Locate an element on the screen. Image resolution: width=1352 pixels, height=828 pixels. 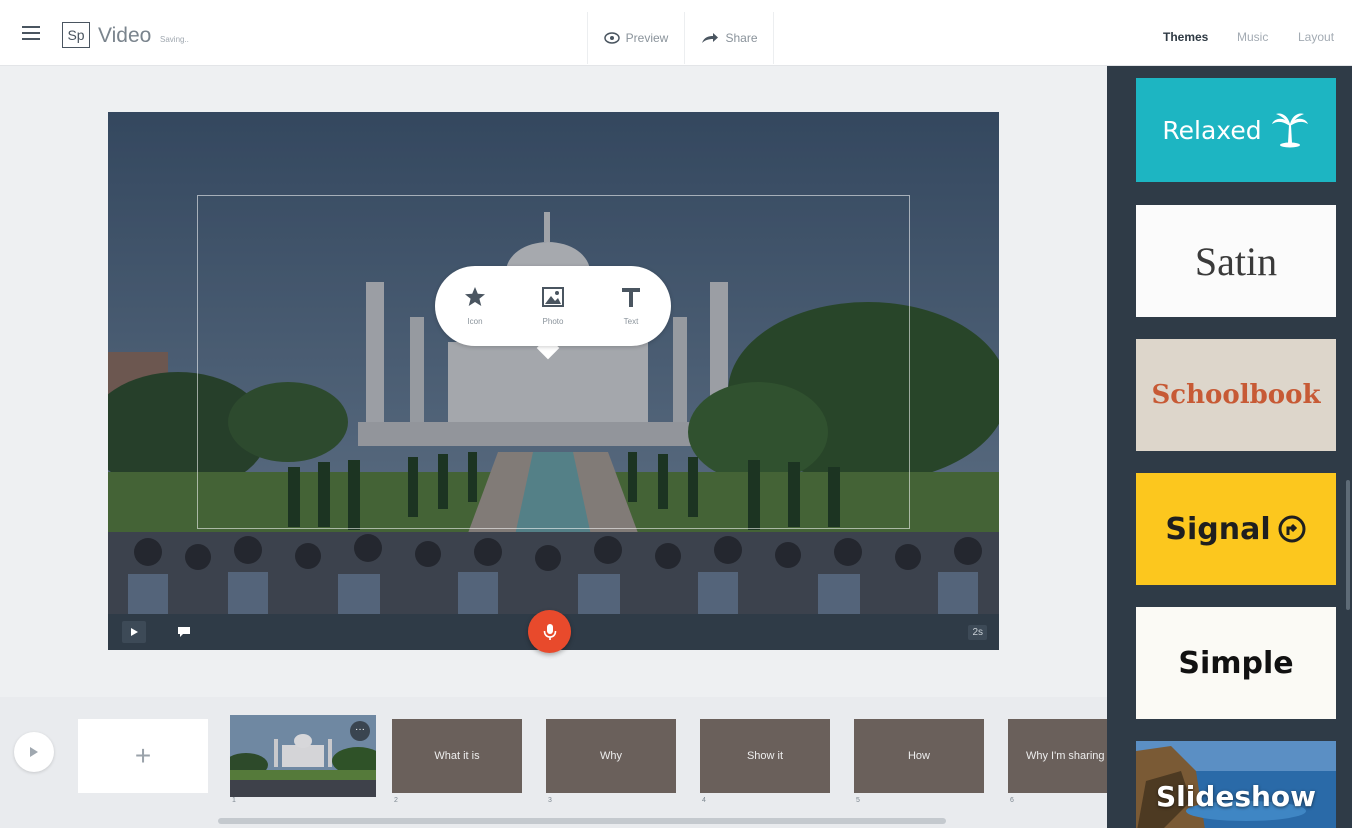
app-title: Video is located at coordinates (125, 35).